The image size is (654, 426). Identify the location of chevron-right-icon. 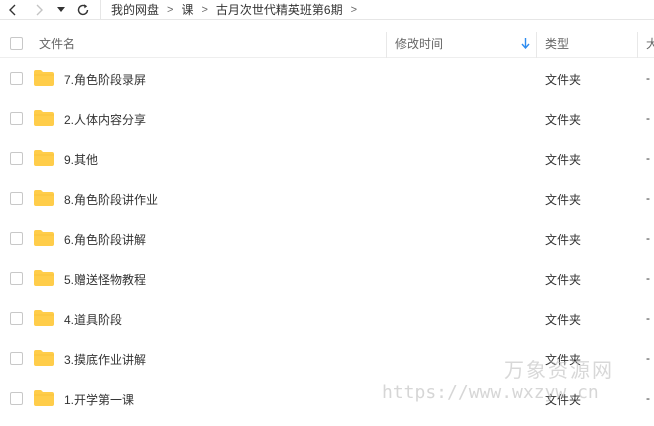
(39, 9).